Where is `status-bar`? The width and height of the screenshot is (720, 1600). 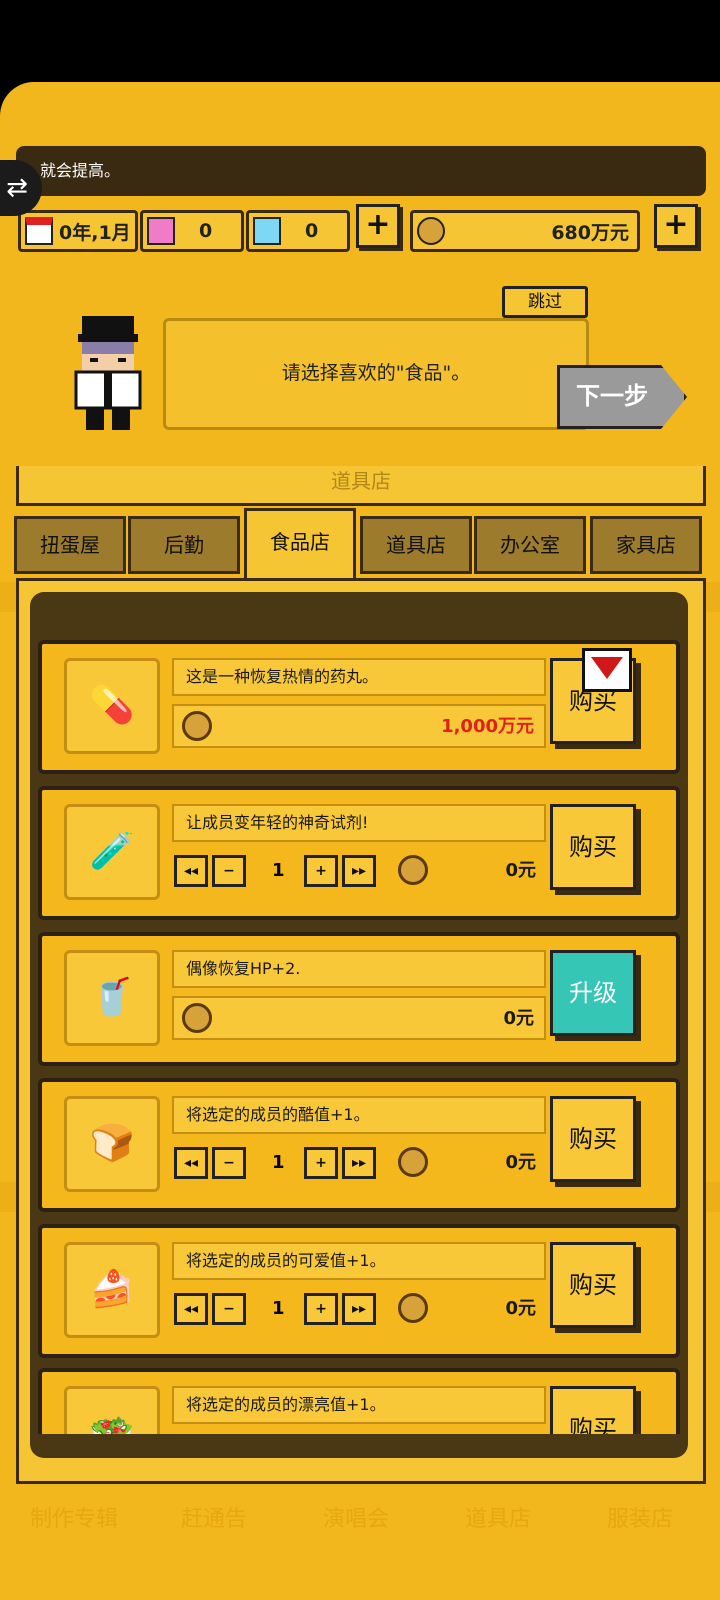
status-bar is located at coordinates (360, 41).